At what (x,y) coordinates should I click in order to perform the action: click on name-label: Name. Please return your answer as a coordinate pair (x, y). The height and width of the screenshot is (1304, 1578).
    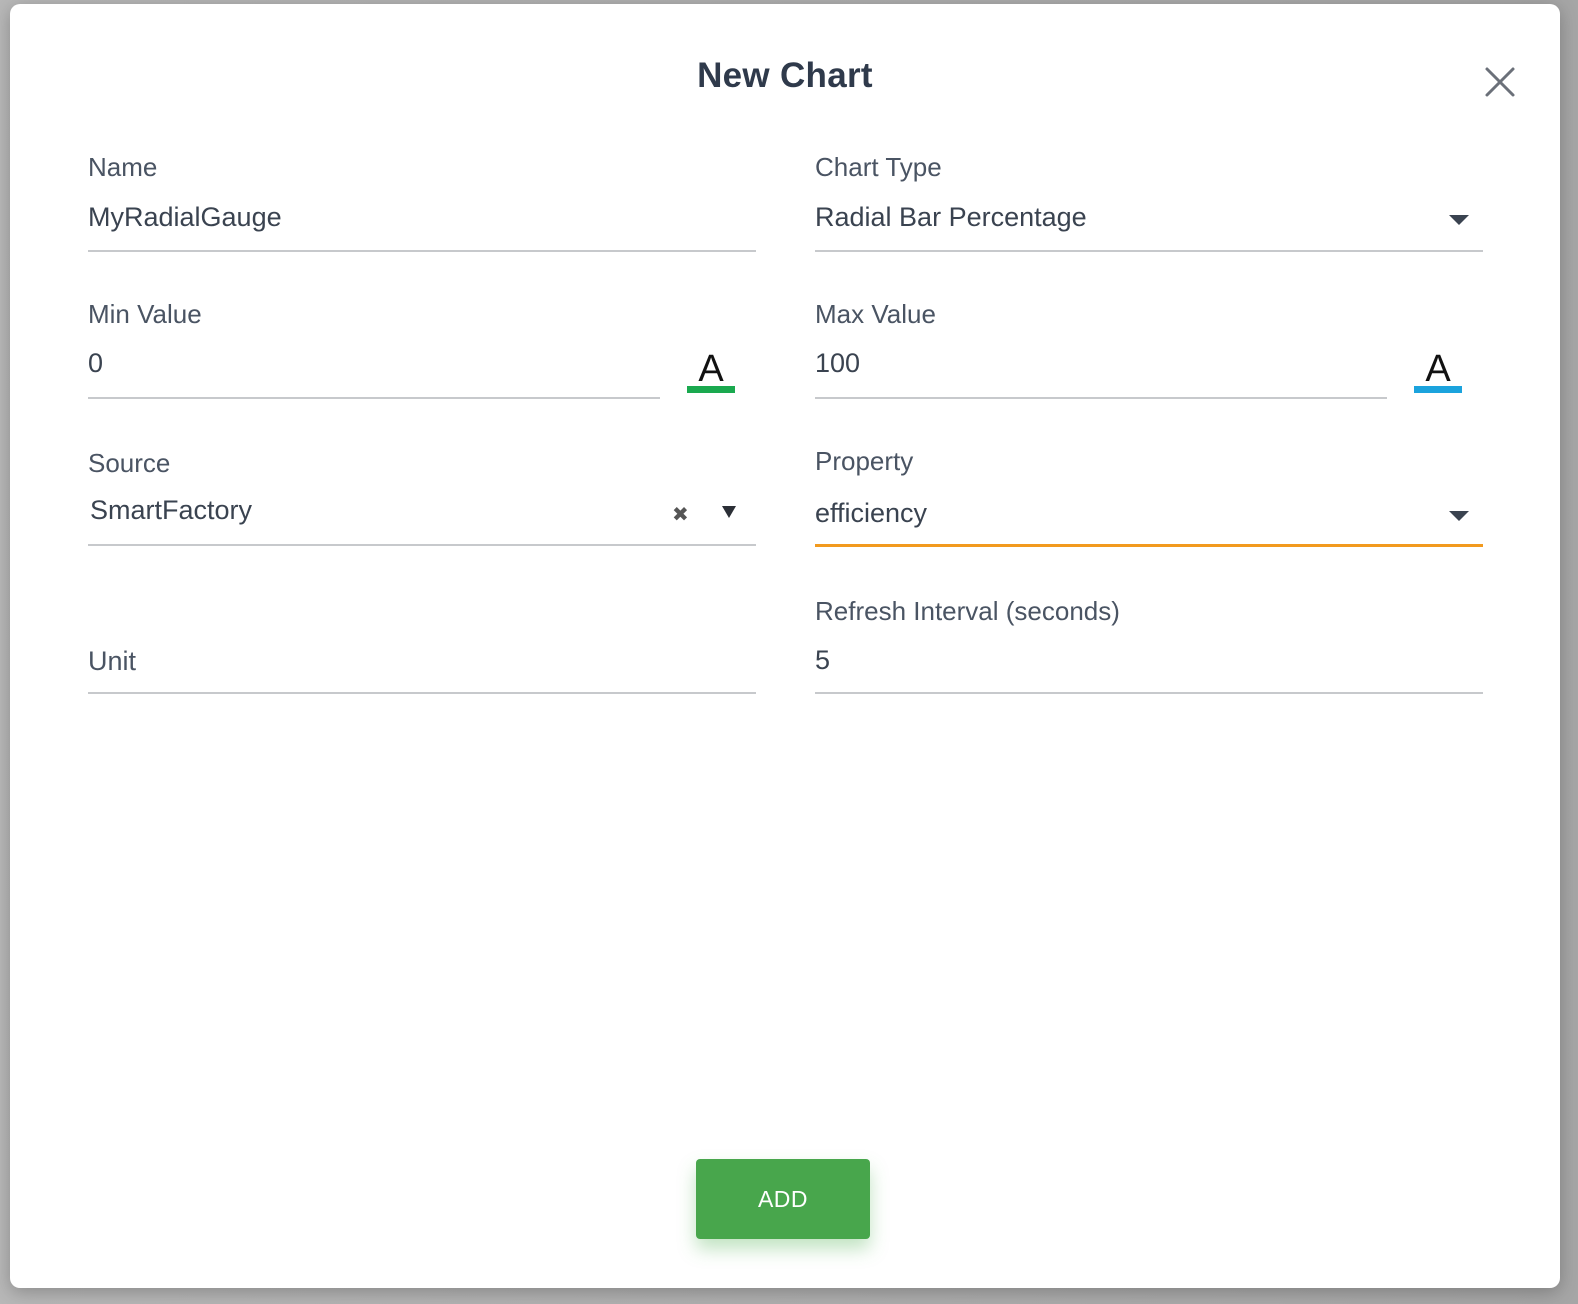
    Looking at the image, I should click on (123, 167).